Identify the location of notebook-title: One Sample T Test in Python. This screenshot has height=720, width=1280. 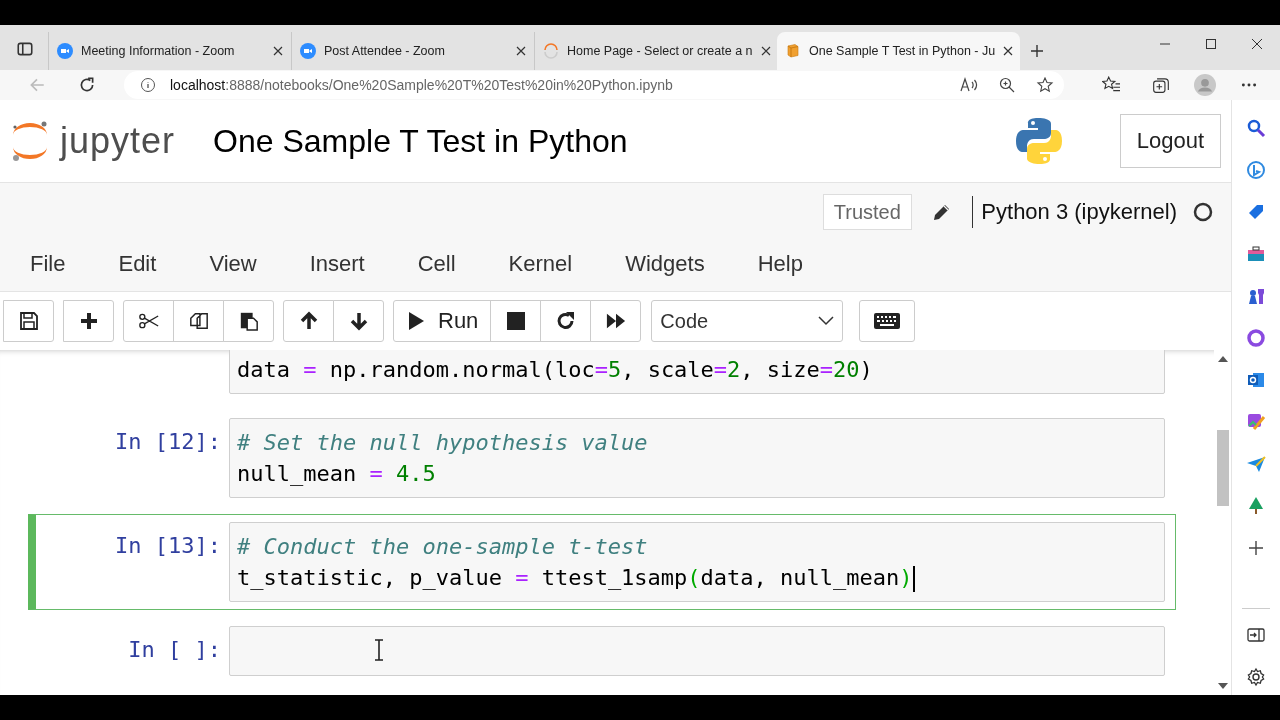
(420, 141).